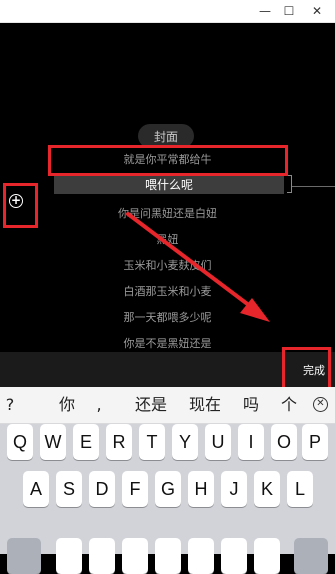  I want to click on shift-key, so click(24, 556).